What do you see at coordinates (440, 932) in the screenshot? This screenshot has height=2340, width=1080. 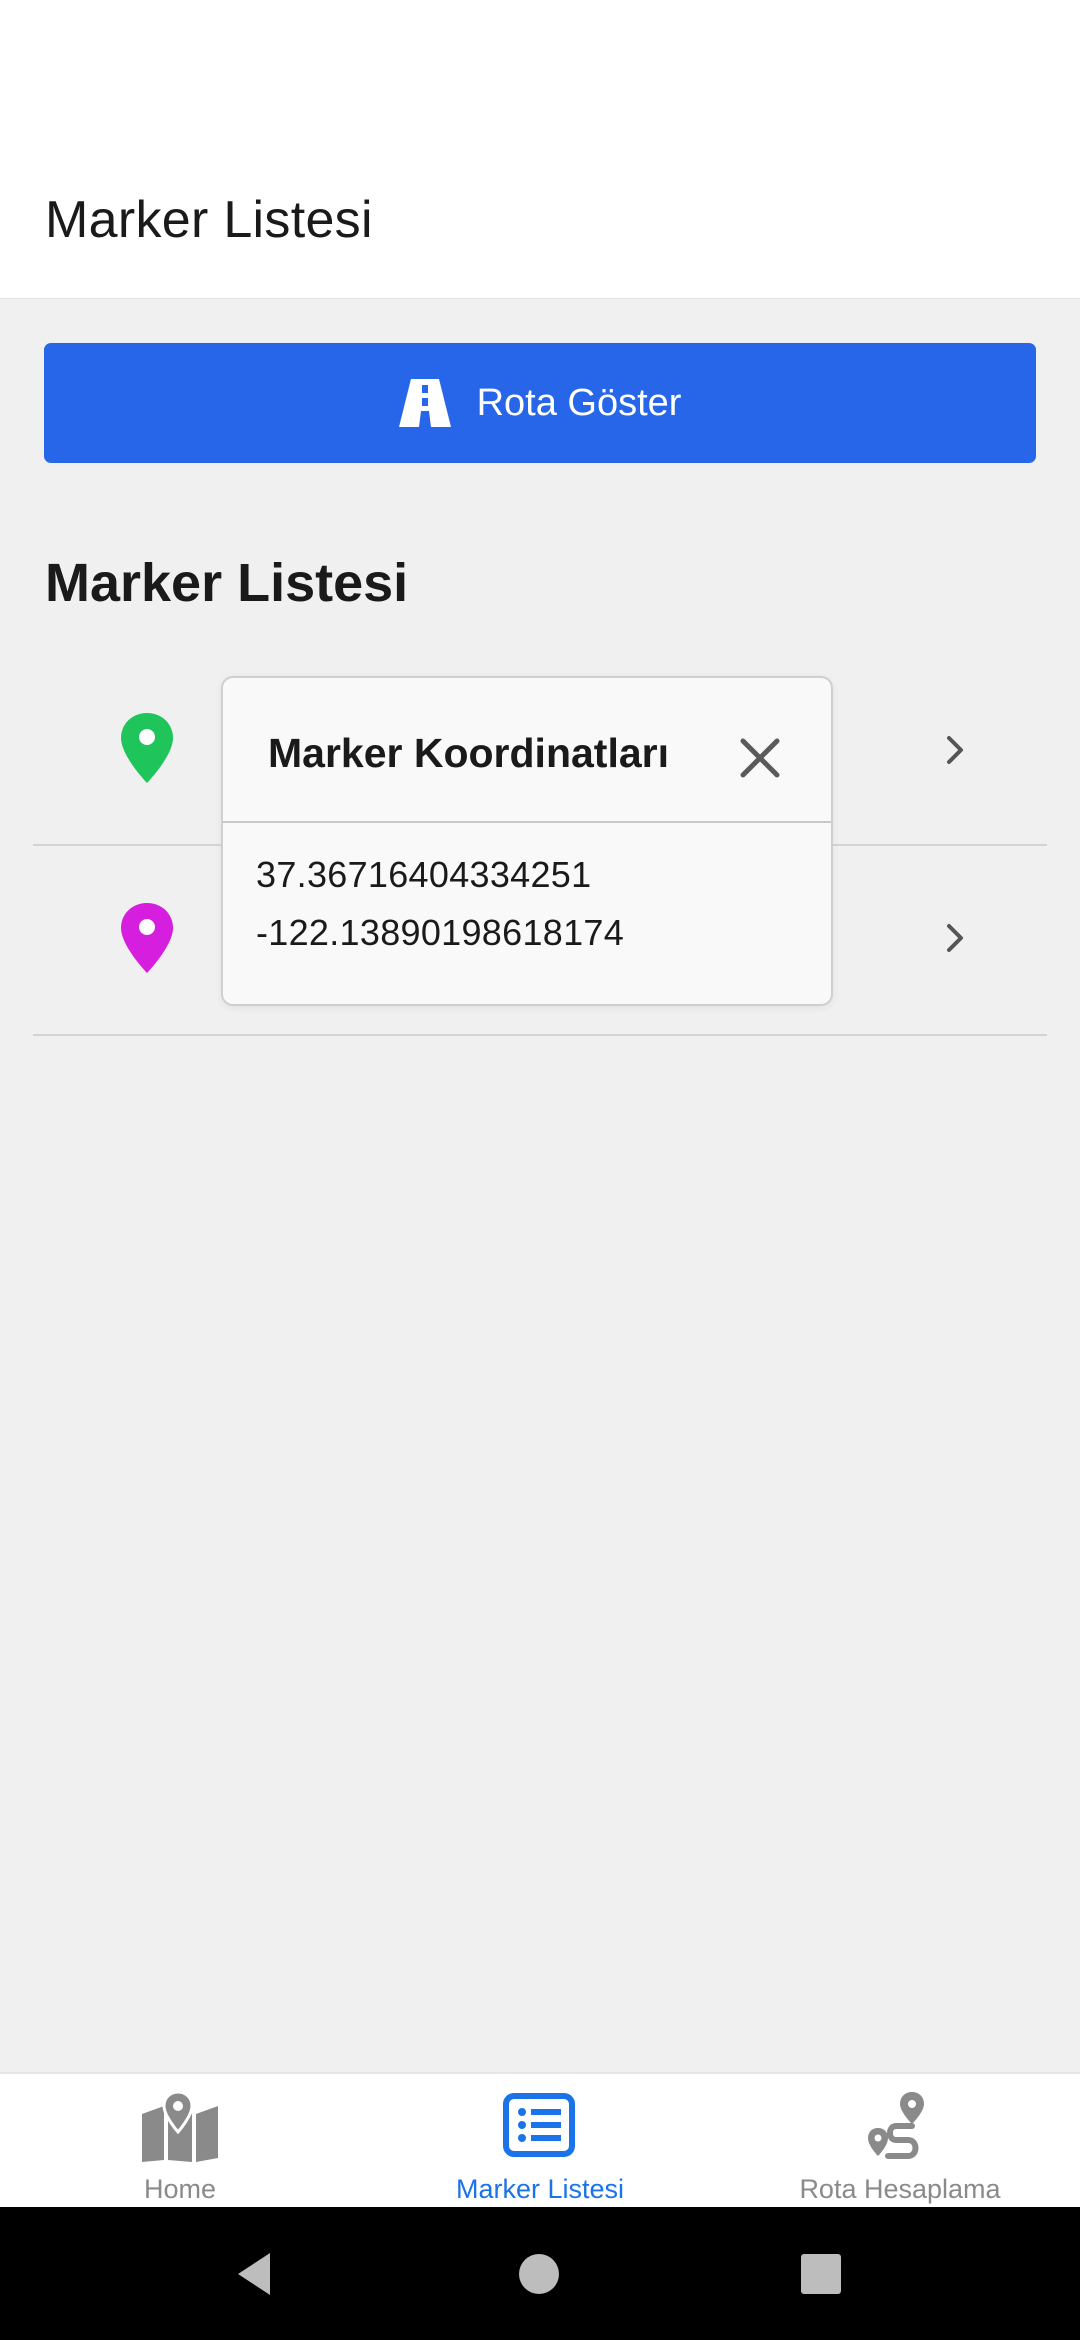 I see `longitude-value: -122.13890198618174` at bounding box center [440, 932].